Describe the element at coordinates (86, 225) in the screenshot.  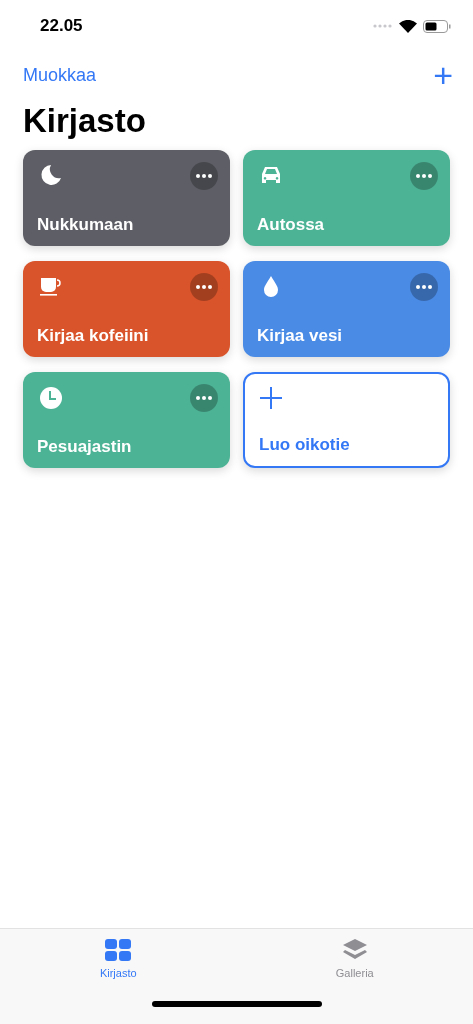
I see `shortcut-label: Nukkumaan` at that location.